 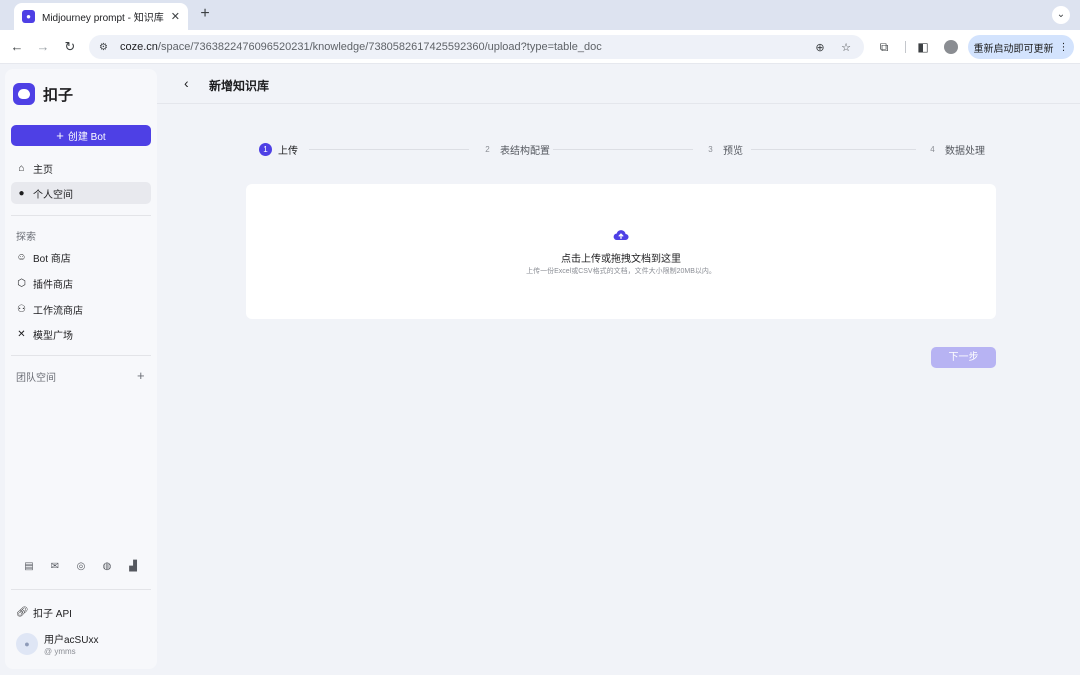 What do you see at coordinates (22, 612) in the screenshot?
I see `link-icon: 🔗︎` at bounding box center [22, 612].